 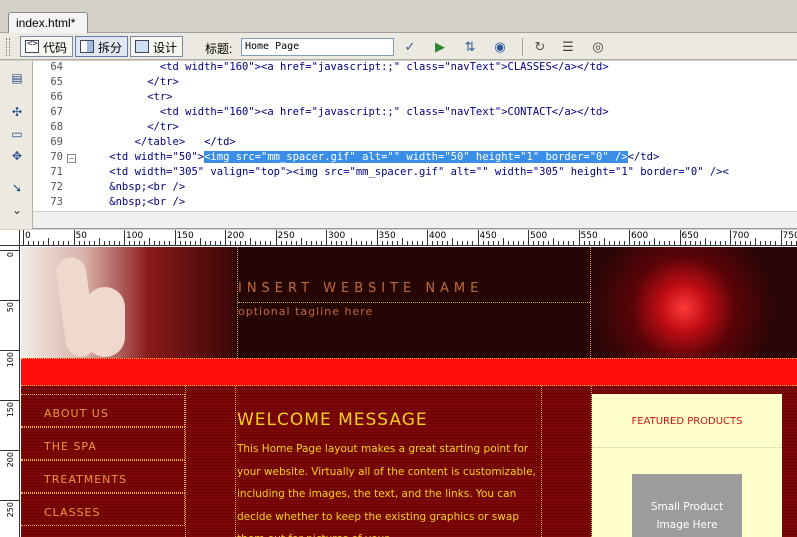 I want to click on document-tab: index.html*, so click(x=48, y=23).